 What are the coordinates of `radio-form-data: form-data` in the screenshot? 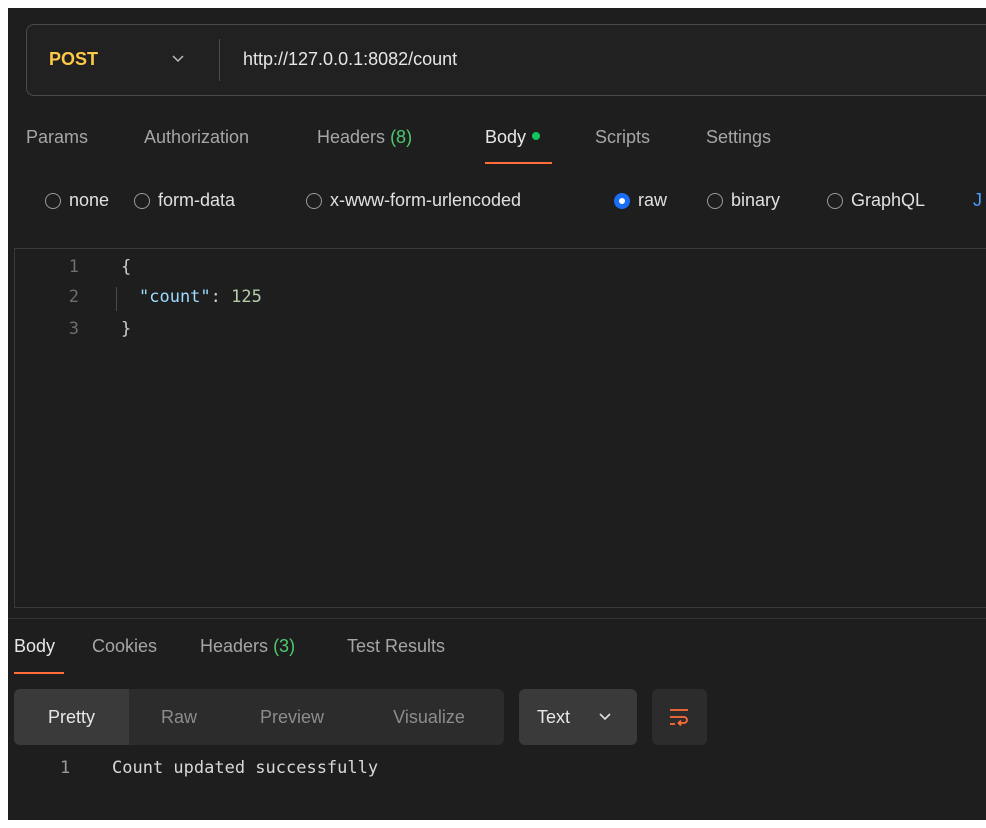 It's located at (184, 200).